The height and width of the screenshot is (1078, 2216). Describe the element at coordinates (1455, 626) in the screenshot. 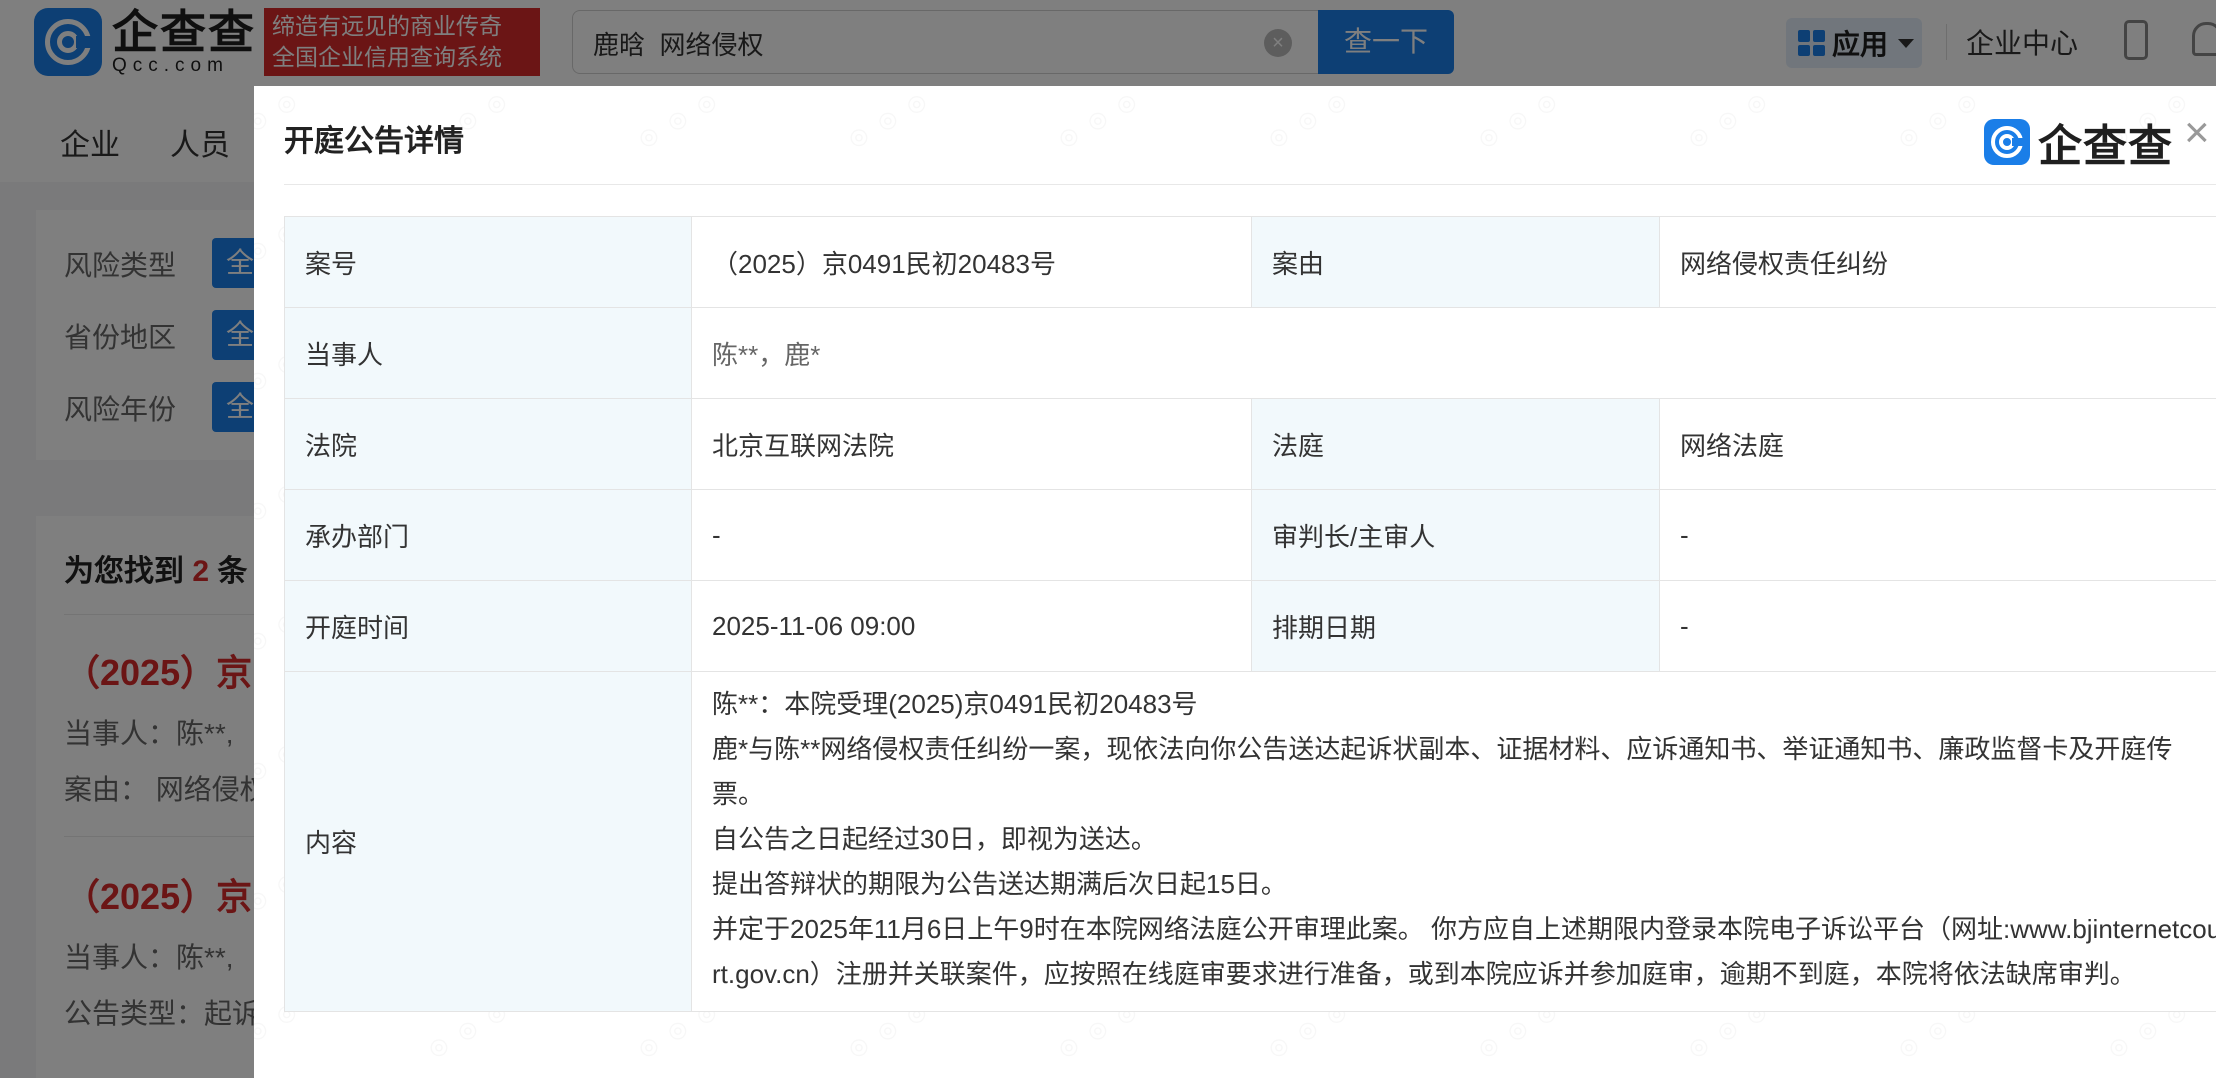

I see `schedule-date-label: 排期日期` at that location.